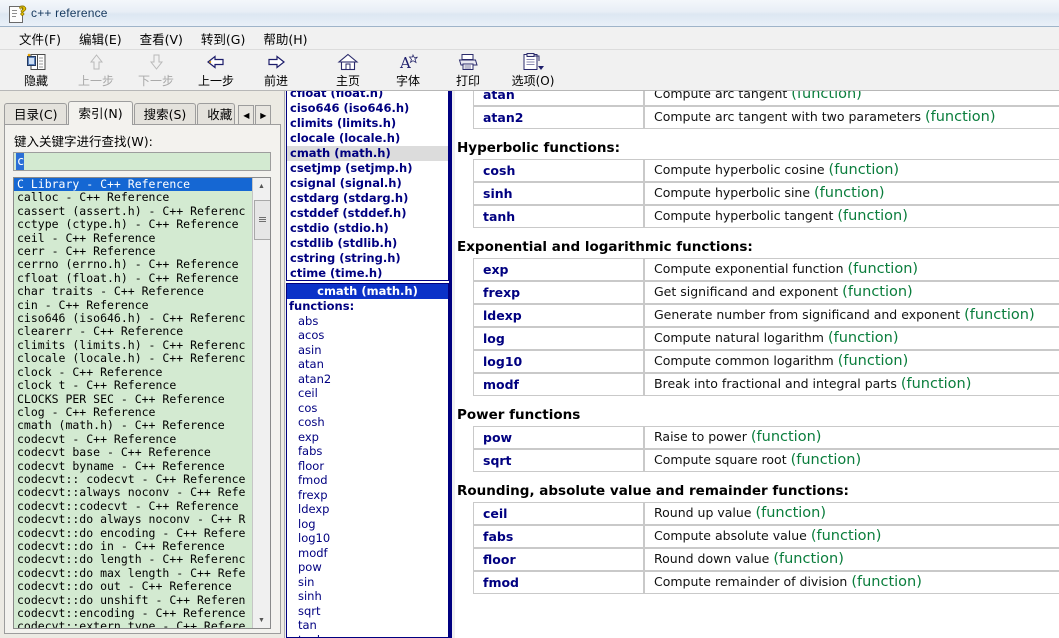 The image size is (1059, 638). I want to click on tab-favorites: 收藏, so click(216, 114).